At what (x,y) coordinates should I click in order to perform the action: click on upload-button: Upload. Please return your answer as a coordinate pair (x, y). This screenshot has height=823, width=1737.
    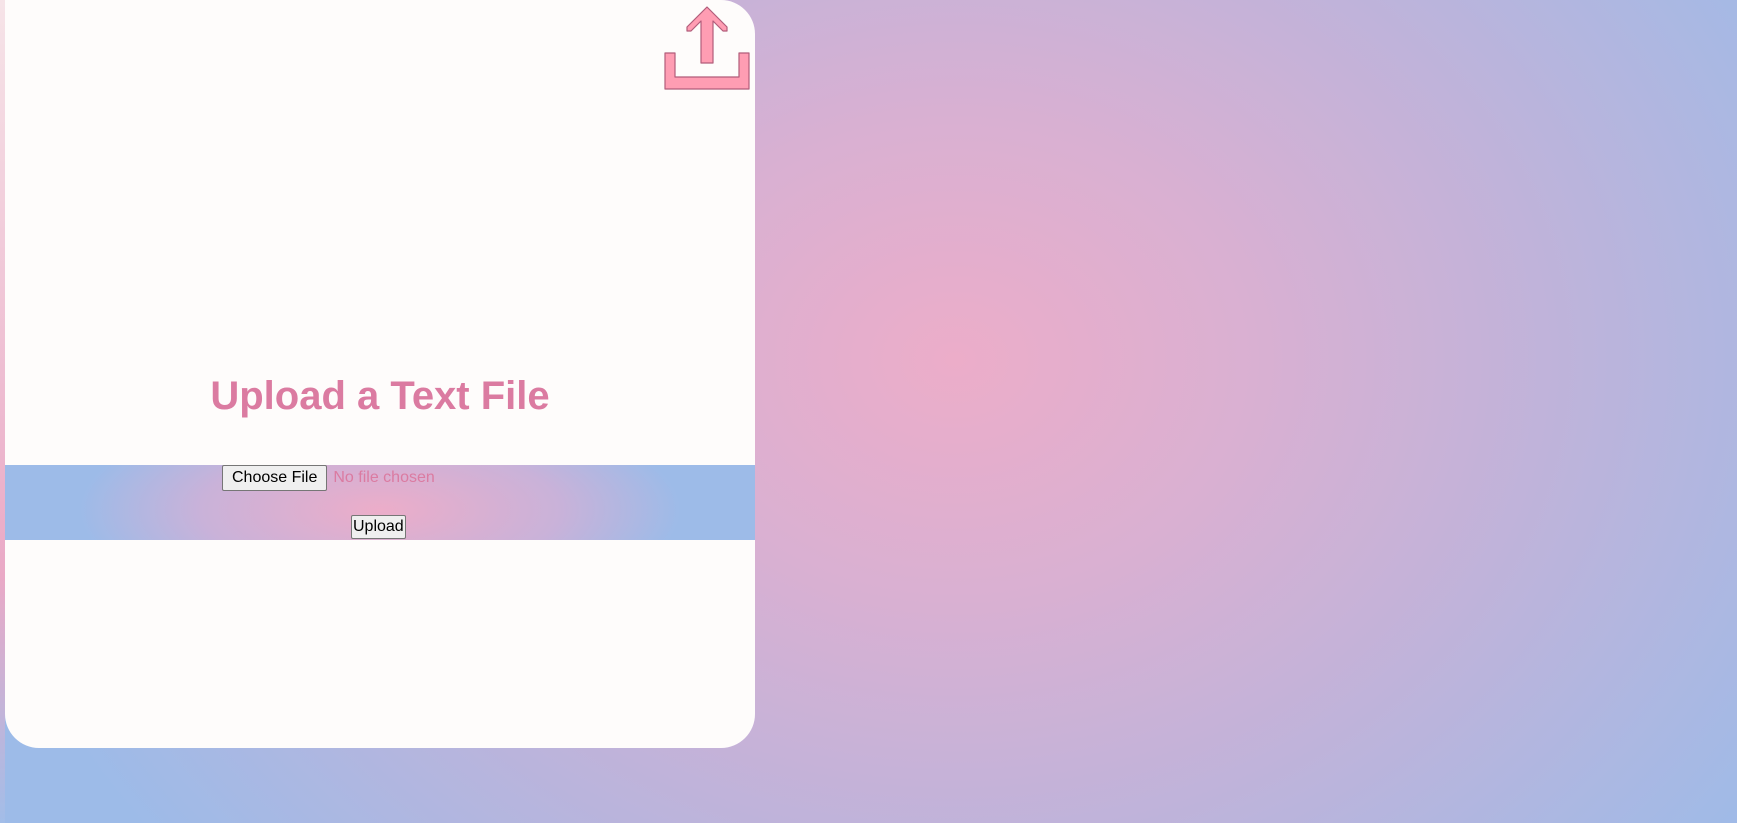
    Looking at the image, I should click on (378, 527).